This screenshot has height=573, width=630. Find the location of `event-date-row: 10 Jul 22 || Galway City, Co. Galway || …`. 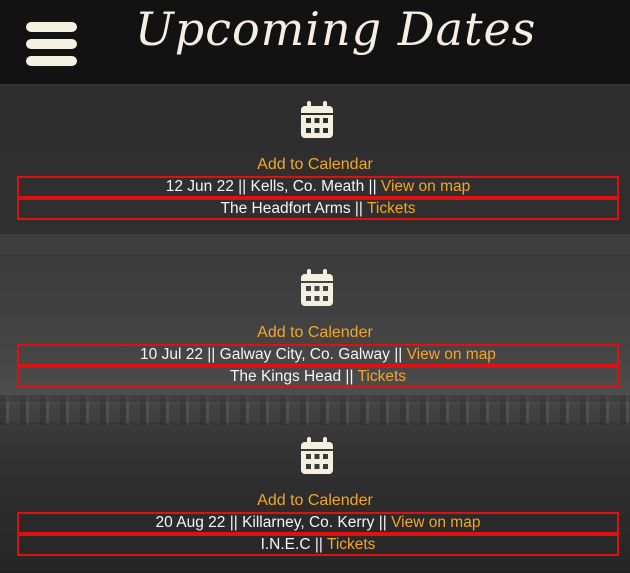

event-date-row: 10 Jul 22 || Galway City, Co. Galway || … is located at coordinates (318, 355).